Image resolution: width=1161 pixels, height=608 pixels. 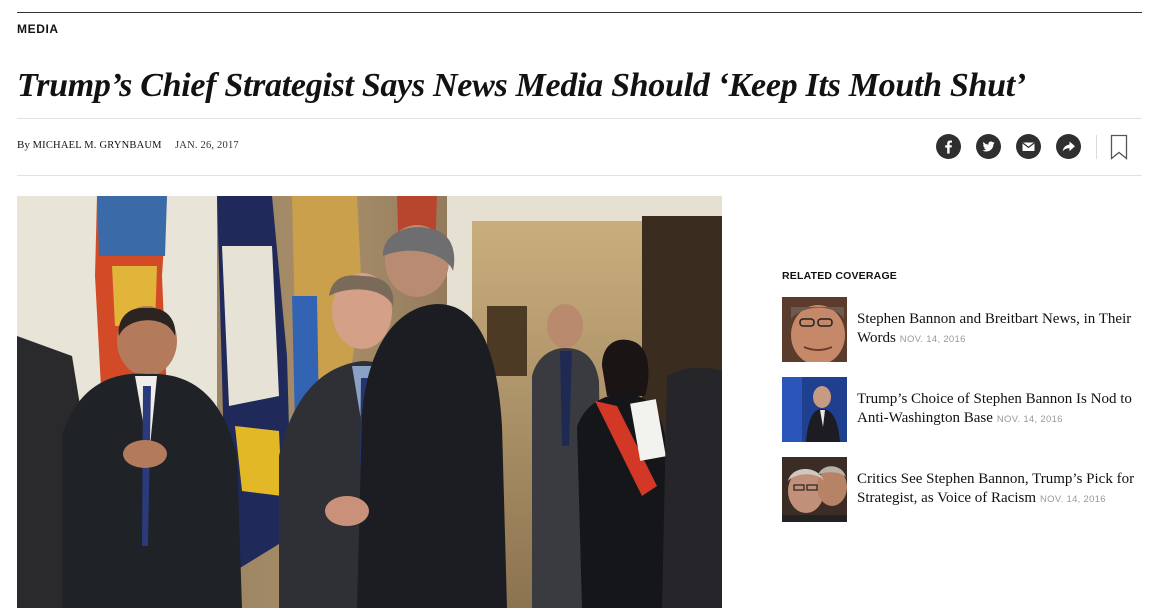 I want to click on save-bookmark-button, so click(x=1119, y=147).